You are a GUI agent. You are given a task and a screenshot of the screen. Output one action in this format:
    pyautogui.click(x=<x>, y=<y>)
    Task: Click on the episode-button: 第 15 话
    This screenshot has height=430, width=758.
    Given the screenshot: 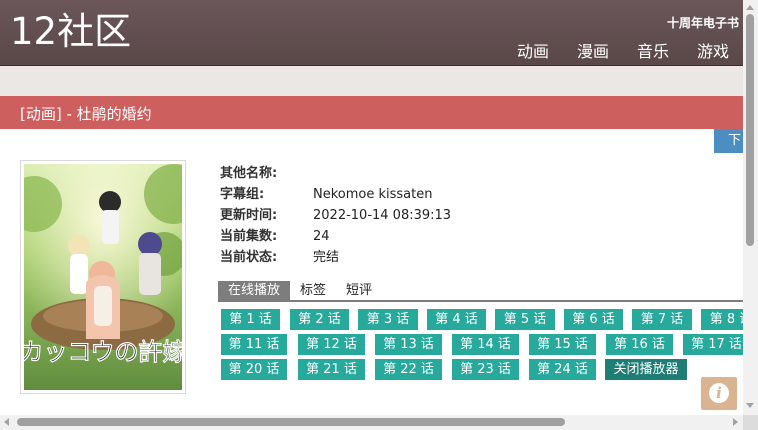 What is the action you would take?
    pyautogui.click(x=562, y=344)
    